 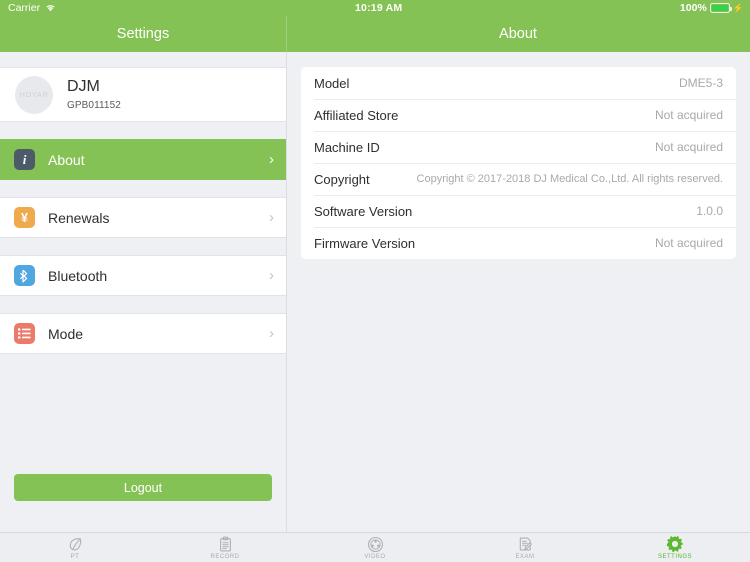 What do you see at coordinates (525, 556) in the screenshot?
I see `tab-label: EXAM` at bounding box center [525, 556].